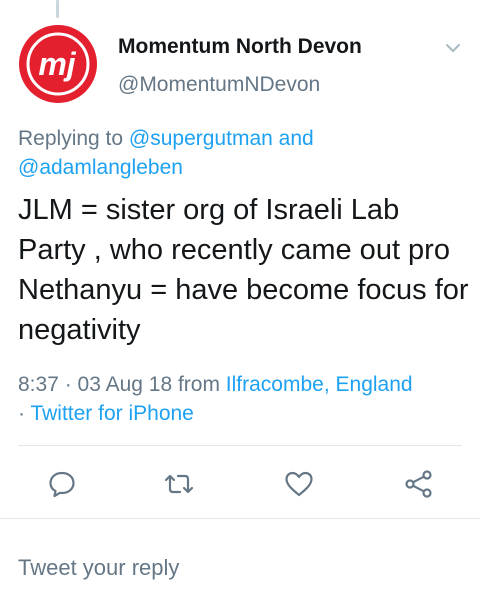 This screenshot has height=593, width=480. What do you see at coordinates (57, 9) in the screenshot?
I see `thread-connector-line` at bounding box center [57, 9].